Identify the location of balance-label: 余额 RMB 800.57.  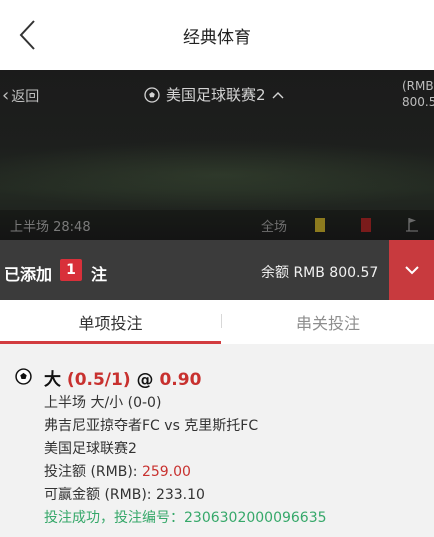
(320, 273).